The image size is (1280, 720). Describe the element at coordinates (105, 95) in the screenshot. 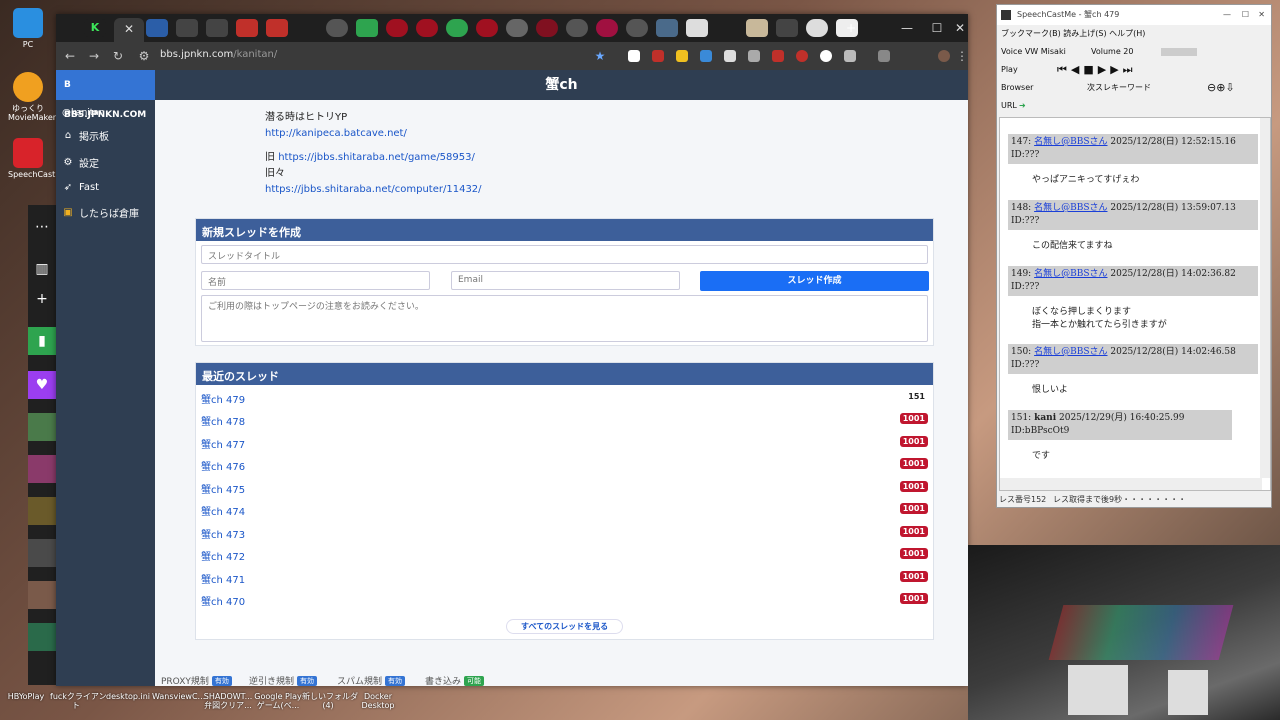

I see `site-brand: B BBS.JPNKN.COM` at that location.